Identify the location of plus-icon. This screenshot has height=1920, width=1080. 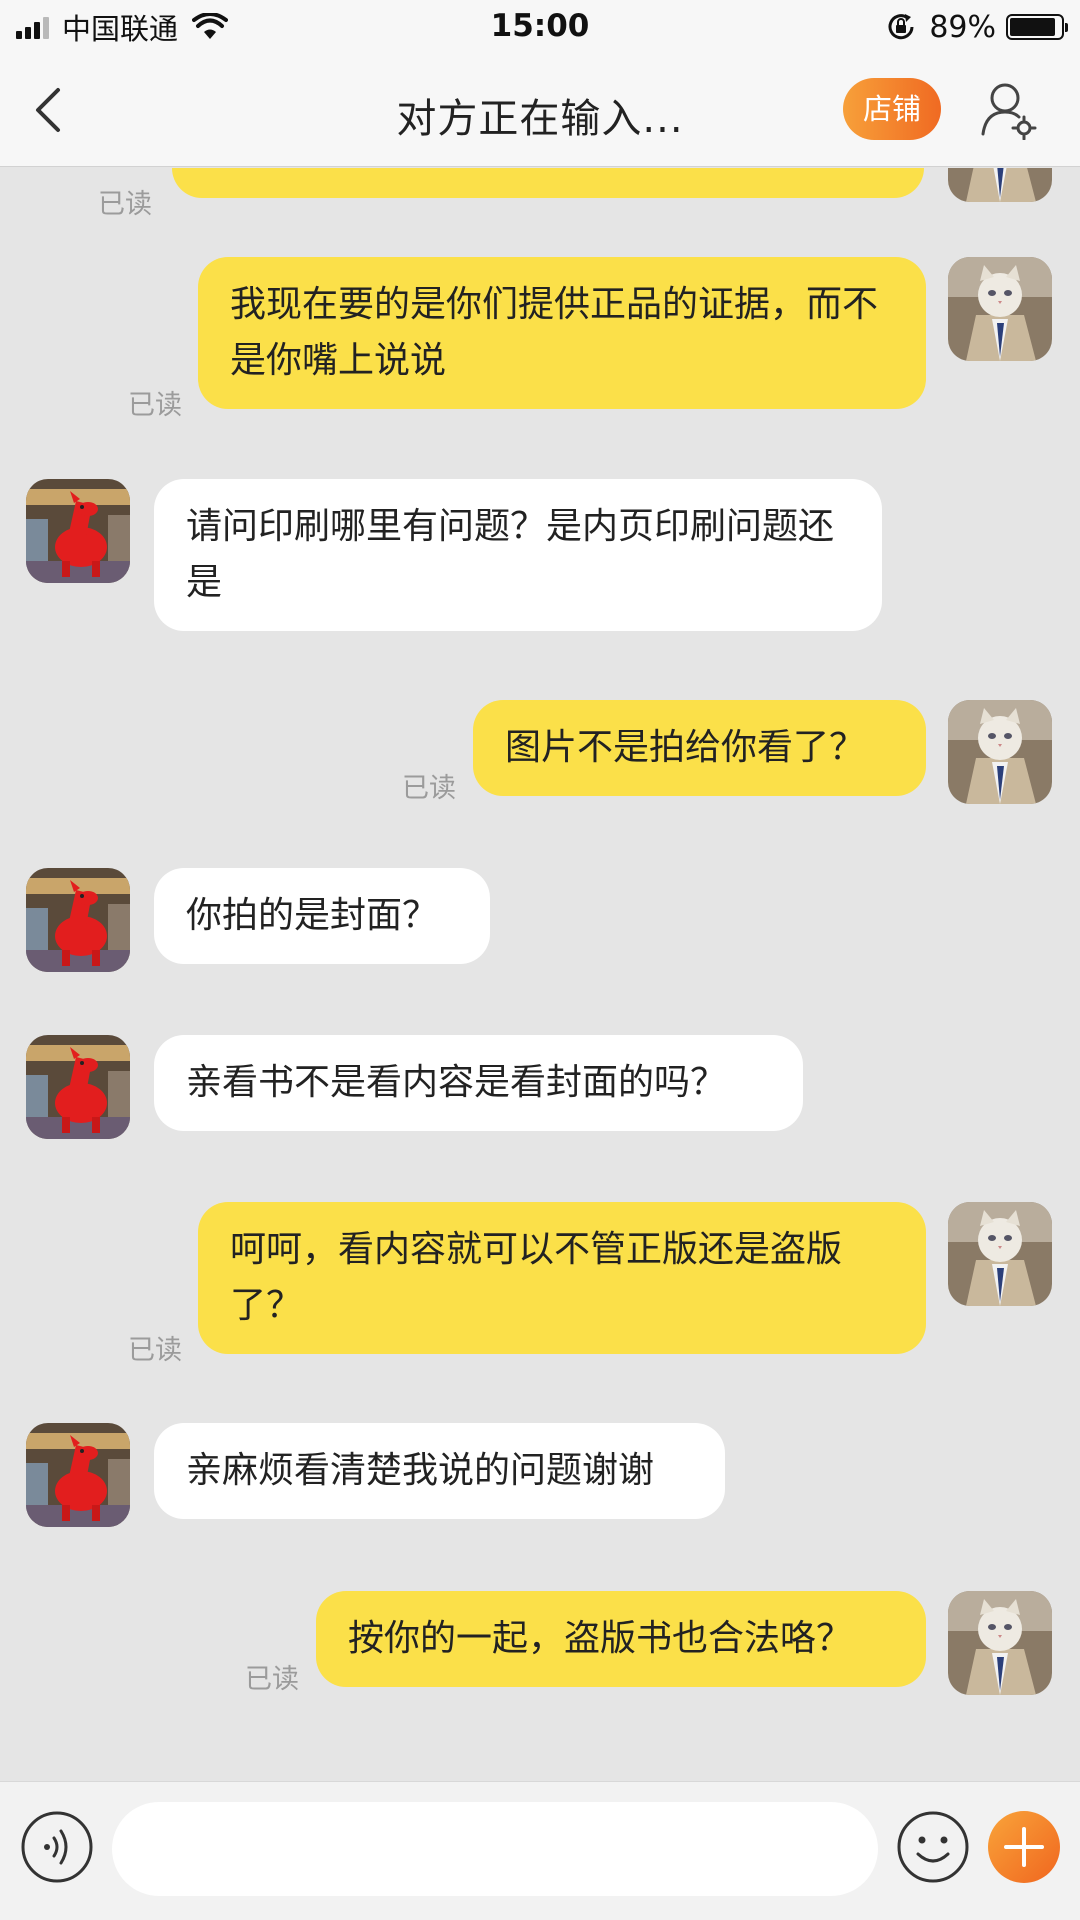
(1024, 1847).